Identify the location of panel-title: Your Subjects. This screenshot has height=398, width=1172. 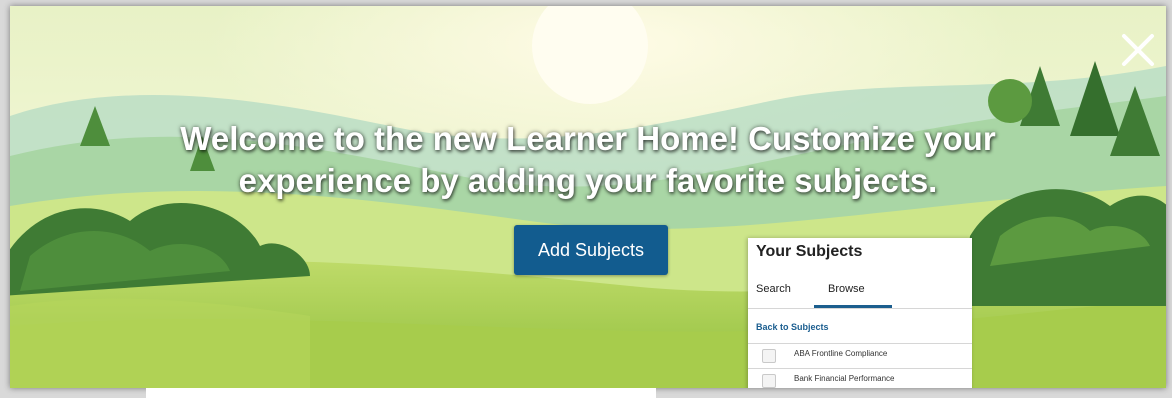
(809, 251).